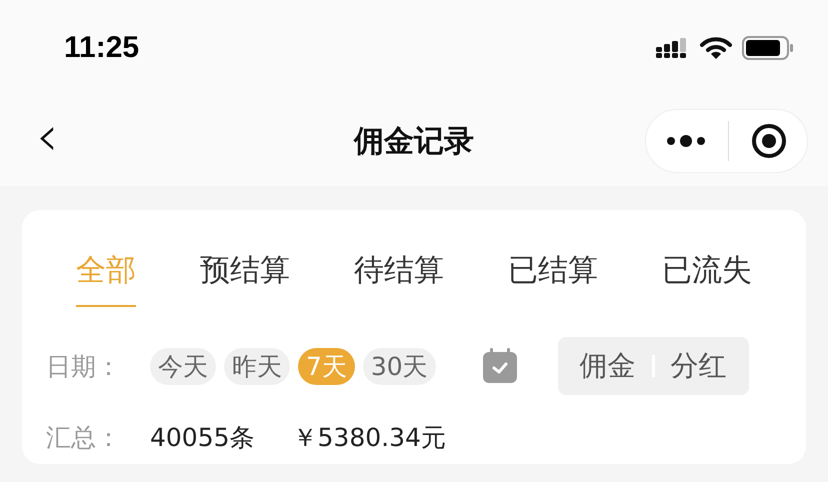  What do you see at coordinates (716, 48) in the screenshot?
I see `wifi-icon` at bounding box center [716, 48].